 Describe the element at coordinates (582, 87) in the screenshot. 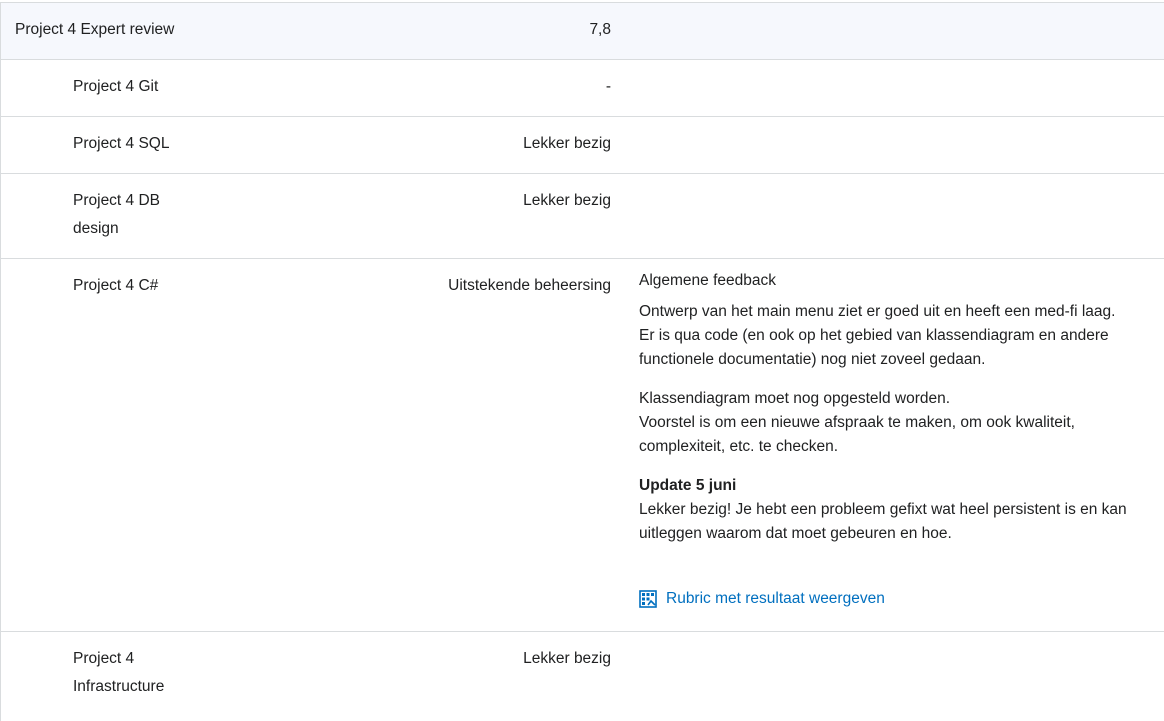

I see `grade-row-git: Project 4 Git -` at that location.